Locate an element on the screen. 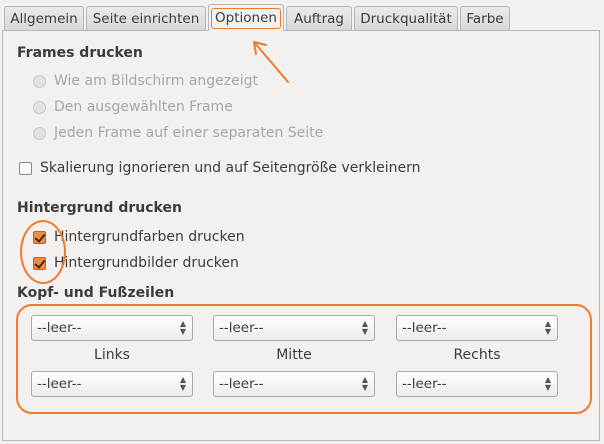 This screenshot has height=444, width=604. tab-label: Auftrag is located at coordinates (319, 18).